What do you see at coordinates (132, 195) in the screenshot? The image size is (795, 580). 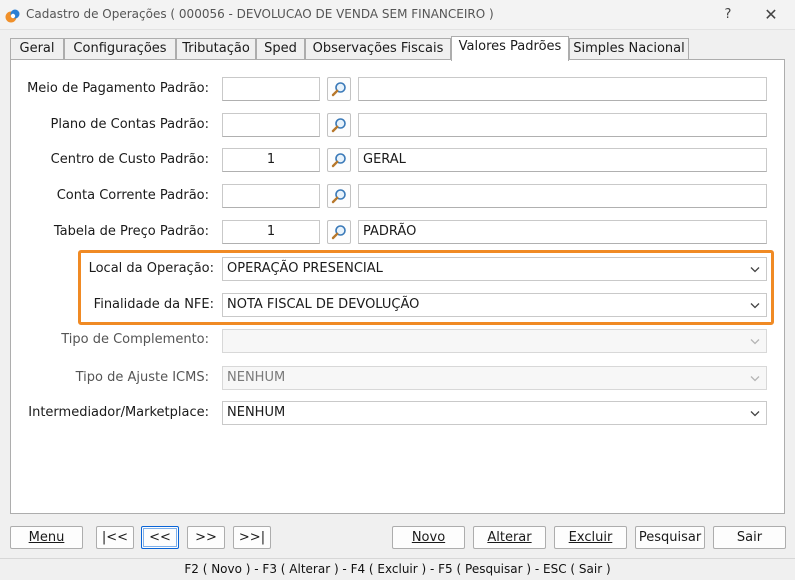 I see `conta-corrente-label: Conta Corrente Padrão:` at bounding box center [132, 195].